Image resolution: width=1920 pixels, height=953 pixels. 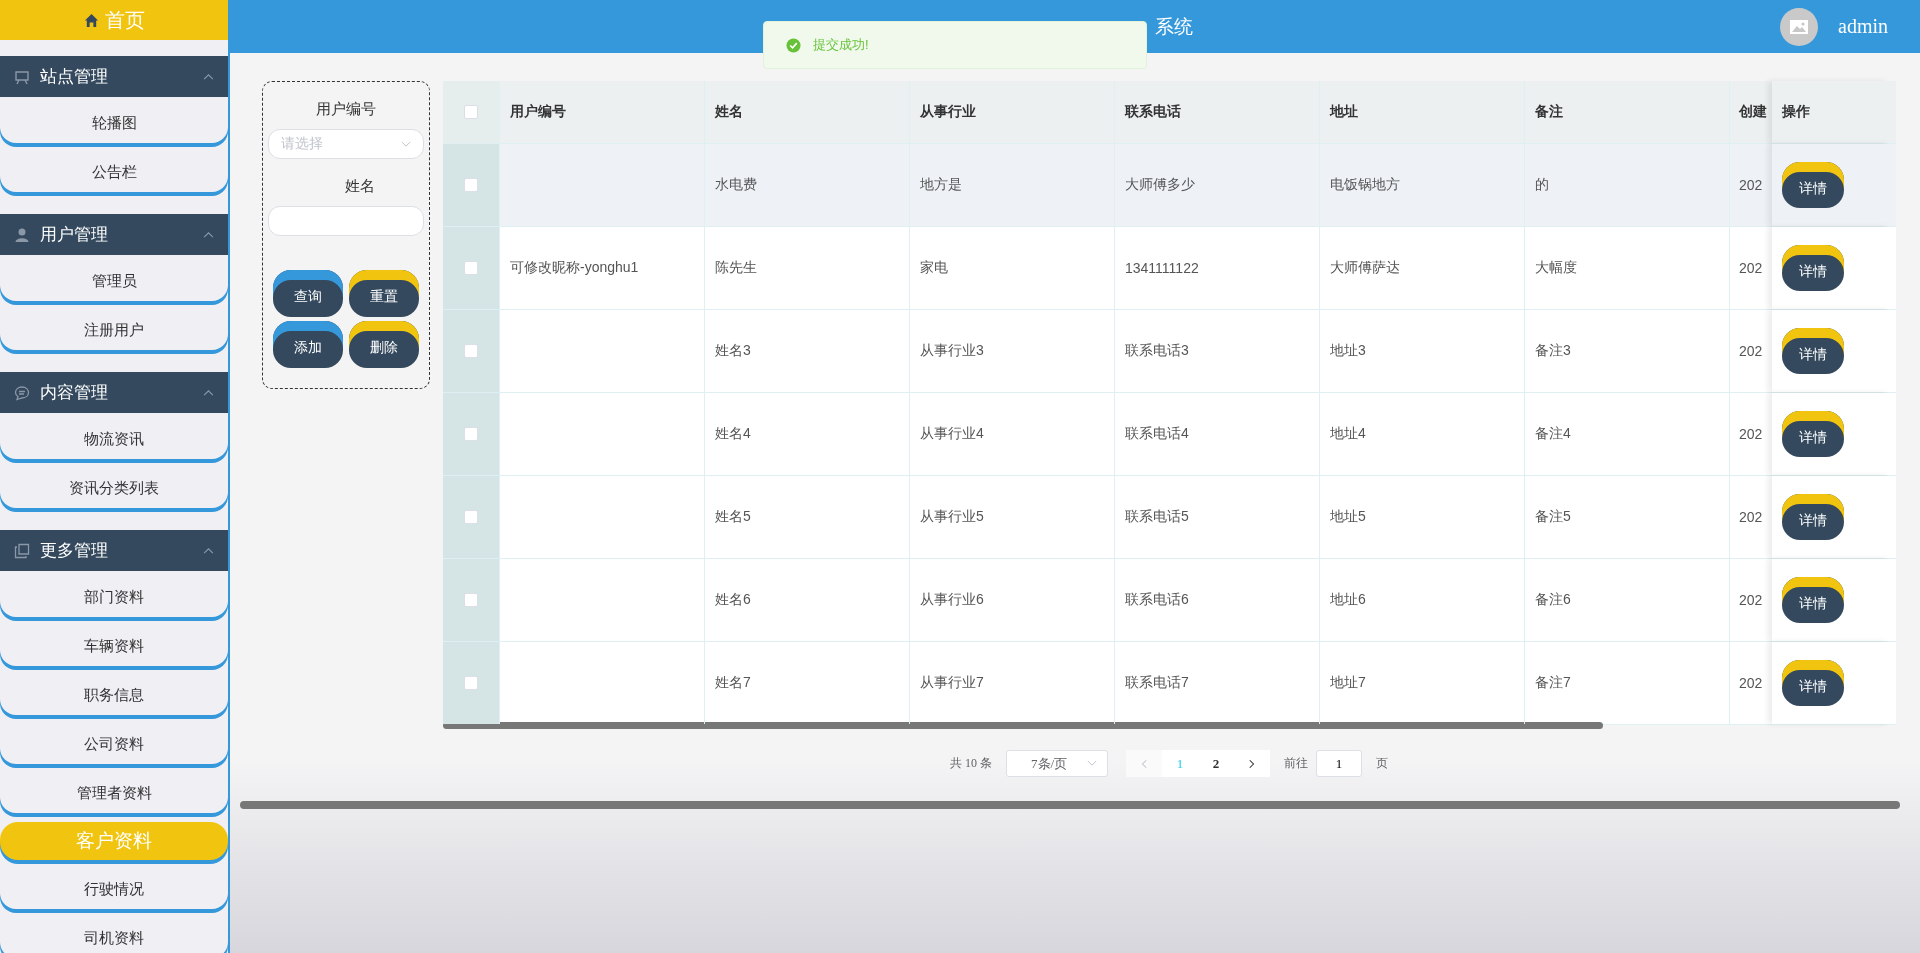 What do you see at coordinates (1422, 185) in the screenshot?
I see `table-cell: 电饭锅地方` at bounding box center [1422, 185].